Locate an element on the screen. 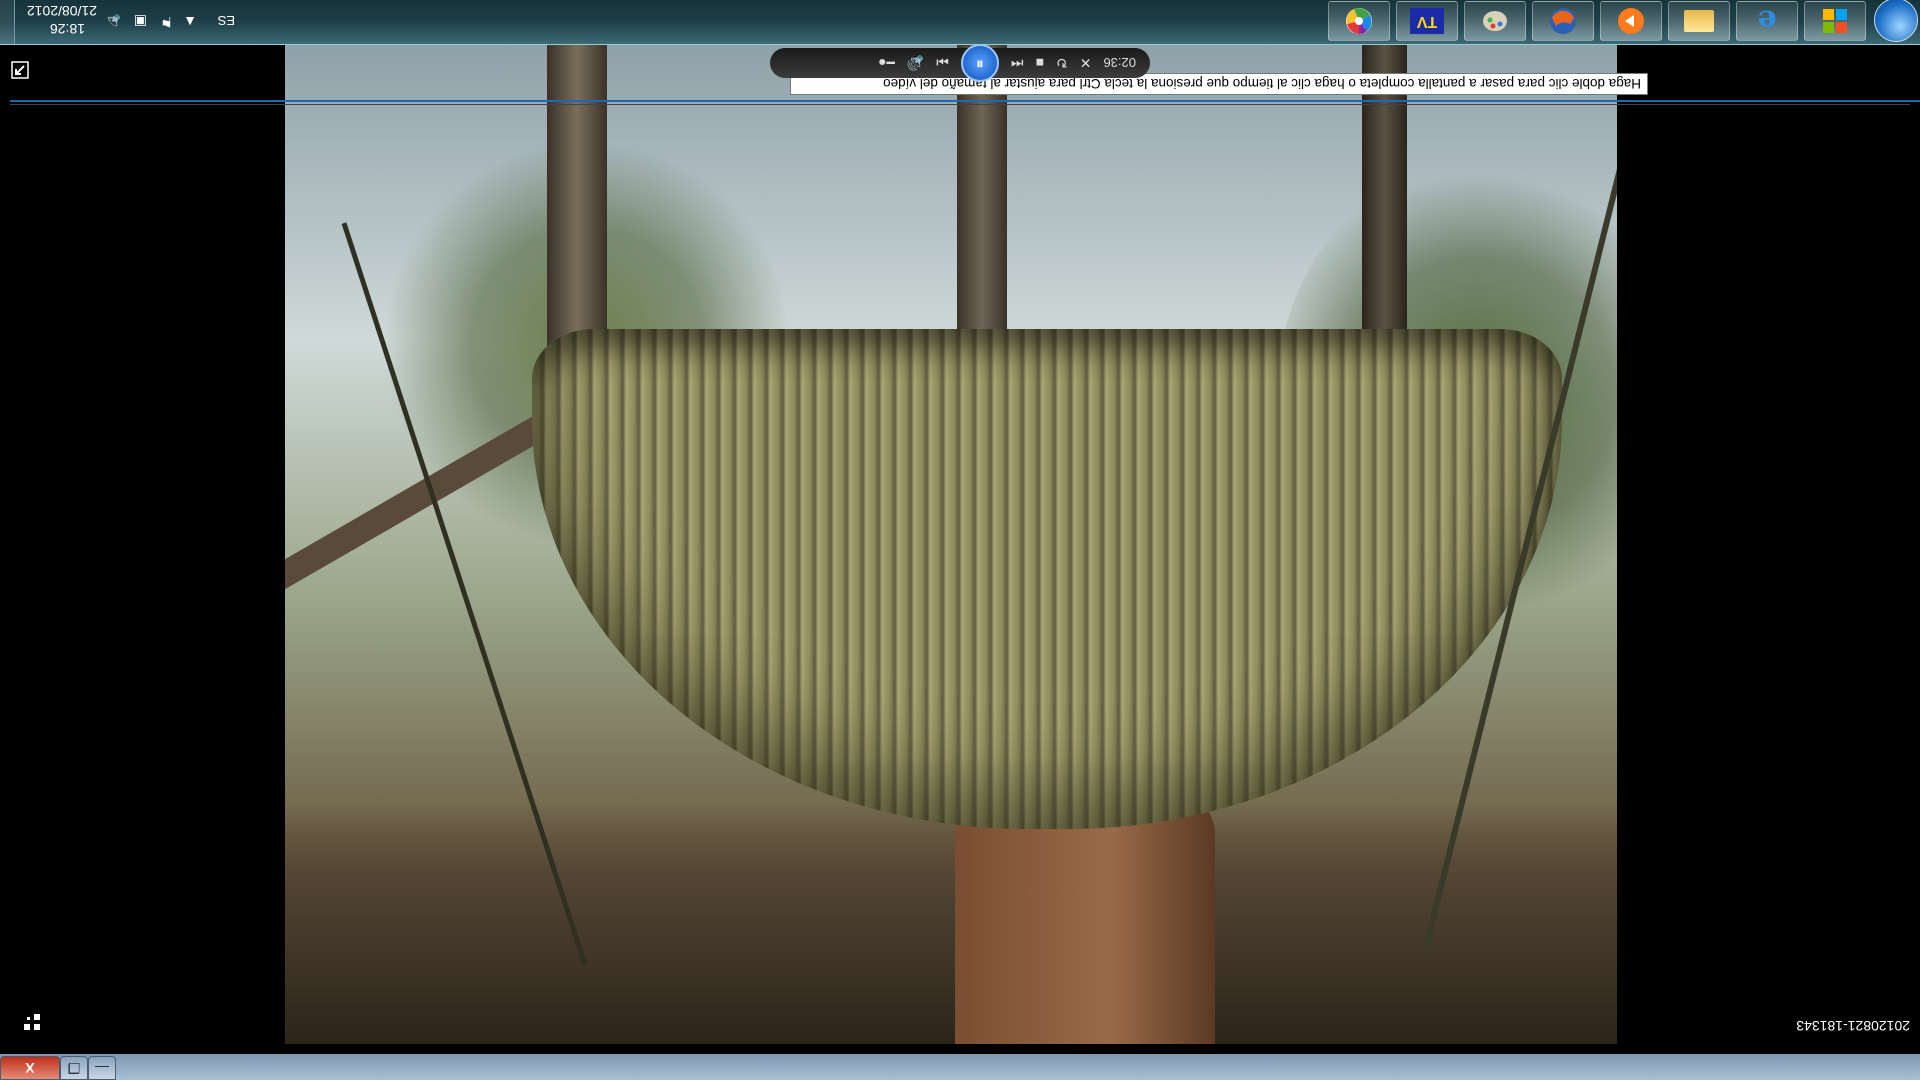 The height and width of the screenshot is (1080, 1920). restore-button: ❐ is located at coordinates (74, 1068).